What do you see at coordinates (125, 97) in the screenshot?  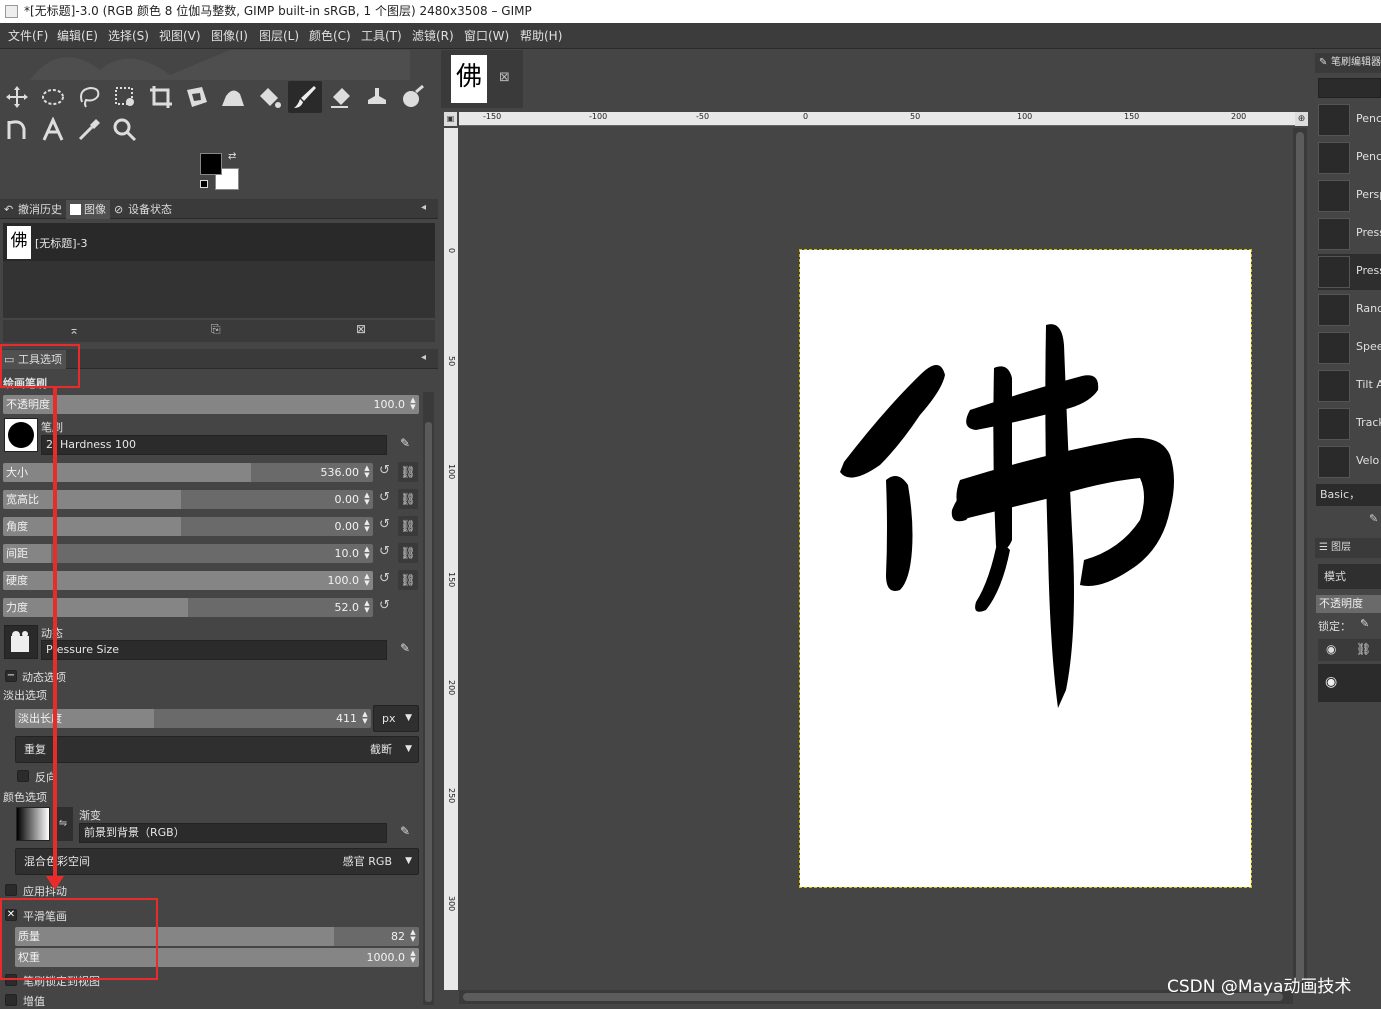 I see `fuzzy-select-icon` at bounding box center [125, 97].